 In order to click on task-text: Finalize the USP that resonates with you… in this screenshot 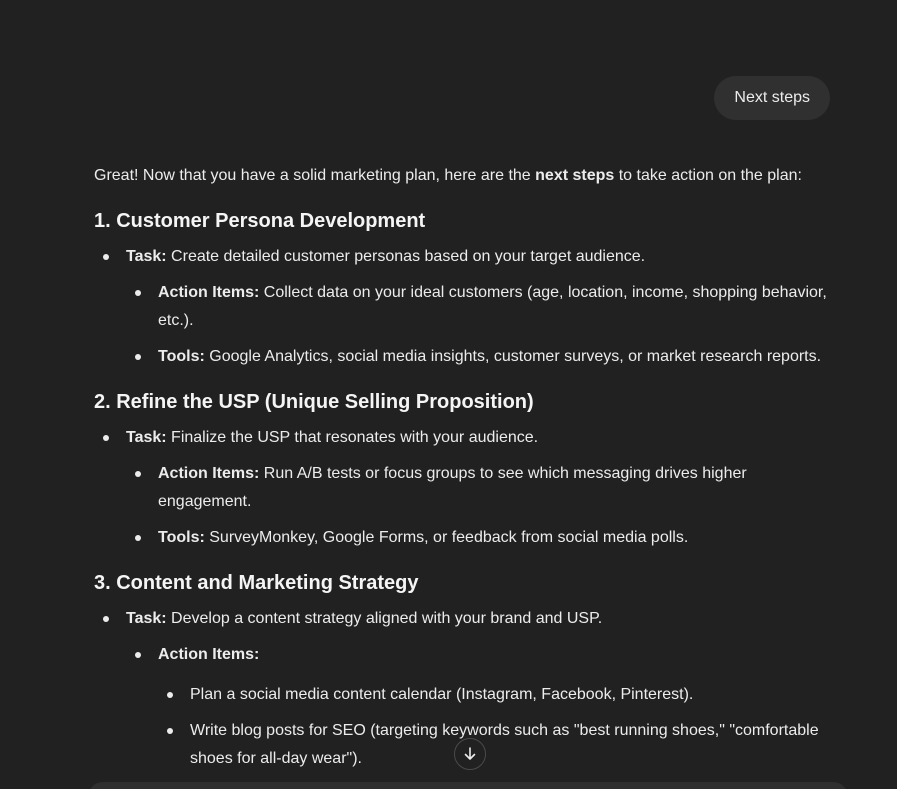, I will do `click(352, 437)`.